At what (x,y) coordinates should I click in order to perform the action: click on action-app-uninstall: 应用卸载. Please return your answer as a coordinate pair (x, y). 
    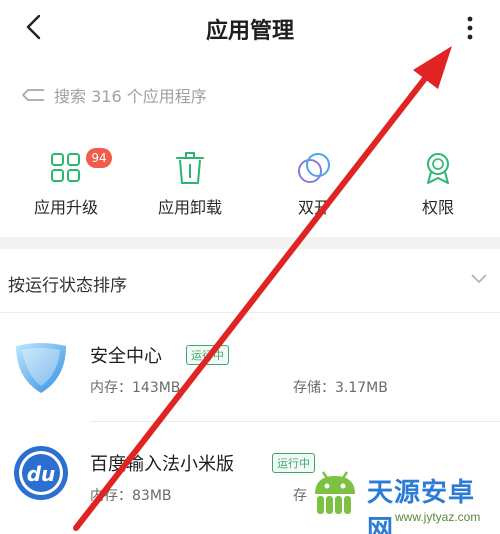
    Looking at the image, I should click on (190, 185).